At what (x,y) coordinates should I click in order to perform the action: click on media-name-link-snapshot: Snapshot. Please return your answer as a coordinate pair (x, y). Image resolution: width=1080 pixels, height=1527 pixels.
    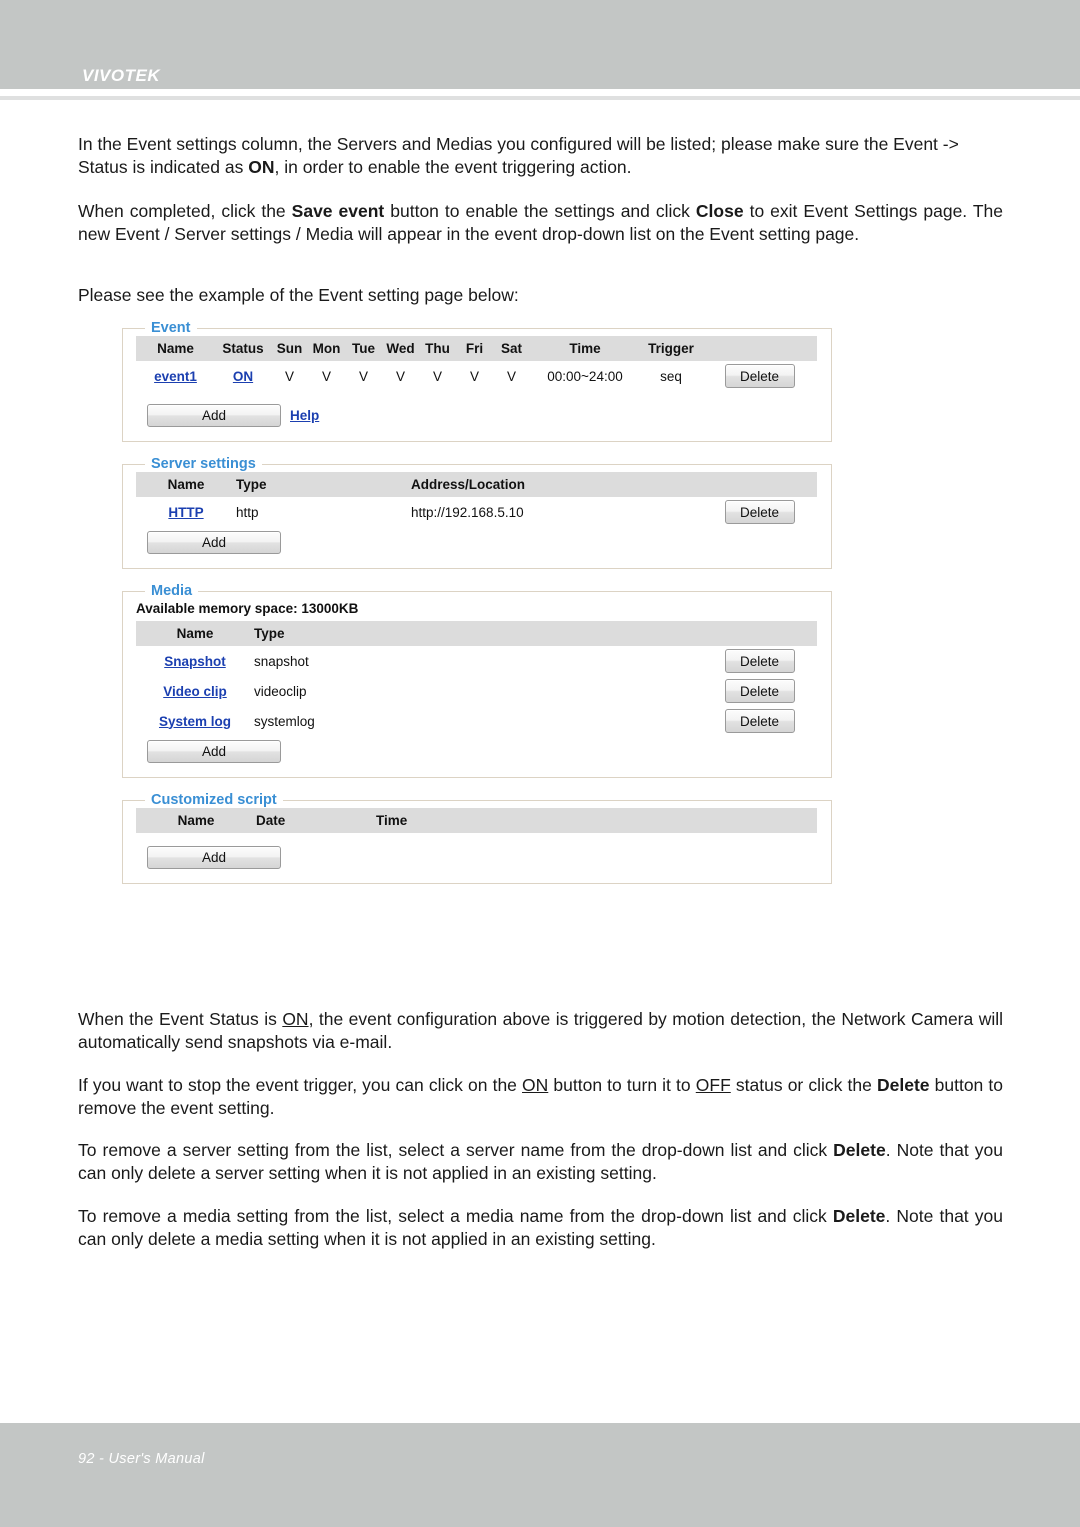
    Looking at the image, I should click on (195, 661).